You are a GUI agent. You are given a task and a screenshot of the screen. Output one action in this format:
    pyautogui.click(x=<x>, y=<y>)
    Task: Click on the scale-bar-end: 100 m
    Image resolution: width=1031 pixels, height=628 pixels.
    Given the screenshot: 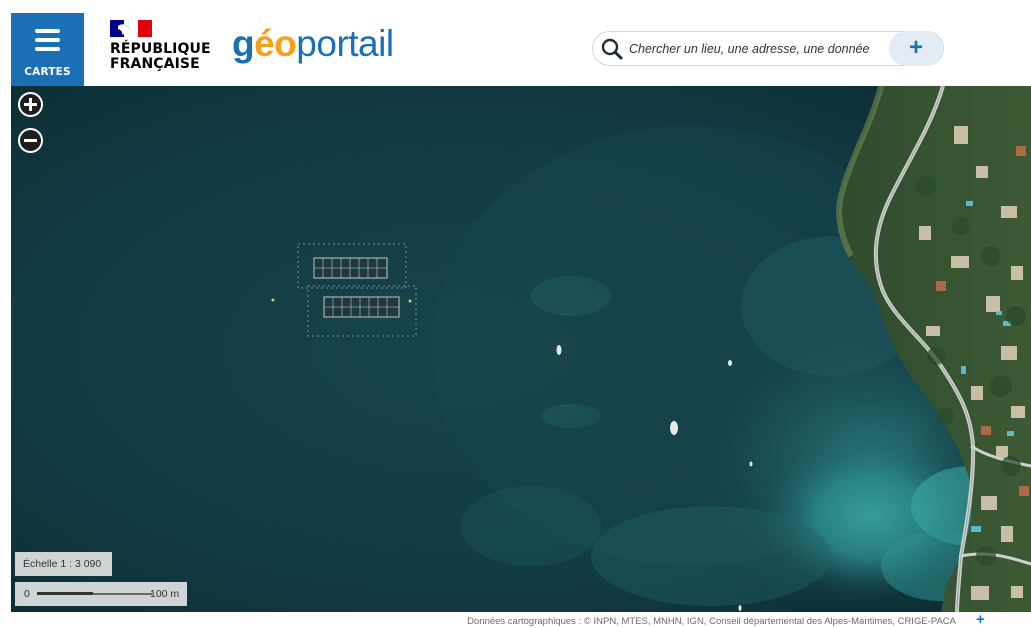 What is the action you would take?
    pyautogui.click(x=165, y=594)
    